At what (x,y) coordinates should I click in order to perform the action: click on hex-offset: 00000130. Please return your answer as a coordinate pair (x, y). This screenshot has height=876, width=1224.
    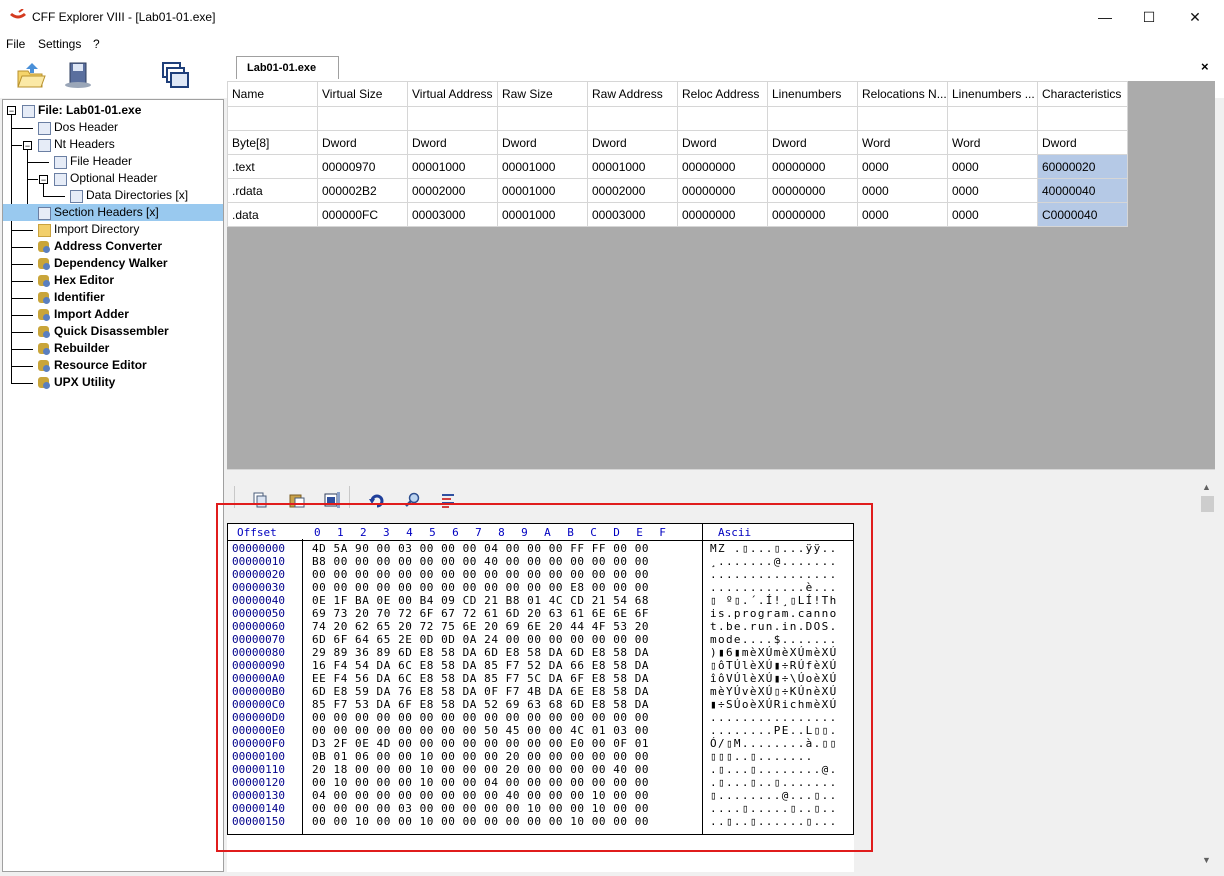
    Looking at the image, I should click on (258, 795).